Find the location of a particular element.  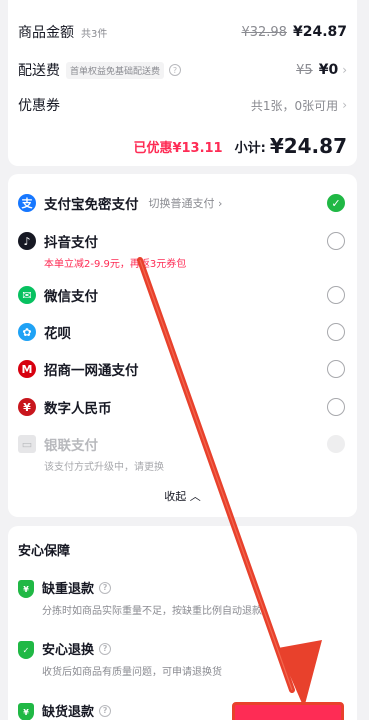

payment-option-douyin: ♪ 抖音支付 is located at coordinates (182, 241).